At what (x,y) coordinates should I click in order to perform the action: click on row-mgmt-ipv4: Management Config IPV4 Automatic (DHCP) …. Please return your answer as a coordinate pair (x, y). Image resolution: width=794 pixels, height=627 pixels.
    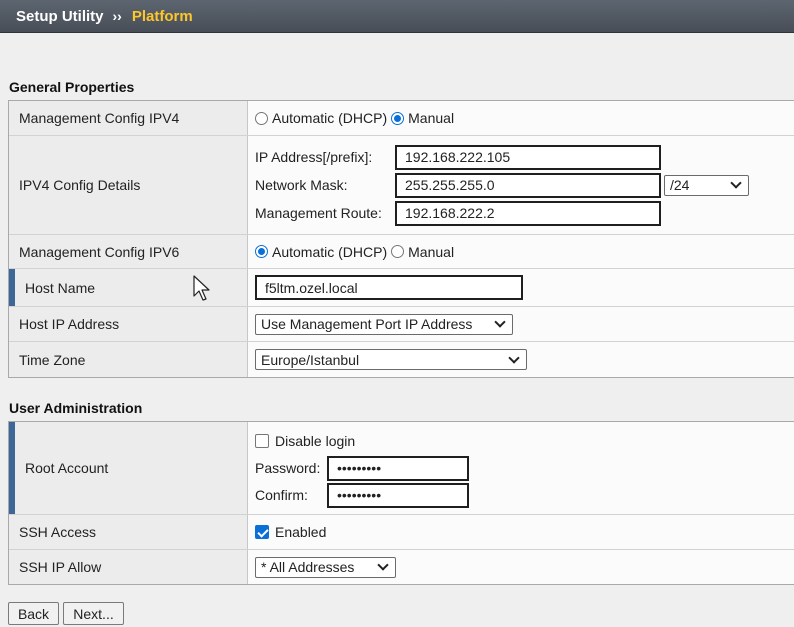
    Looking at the image, I should click on (401, 118).